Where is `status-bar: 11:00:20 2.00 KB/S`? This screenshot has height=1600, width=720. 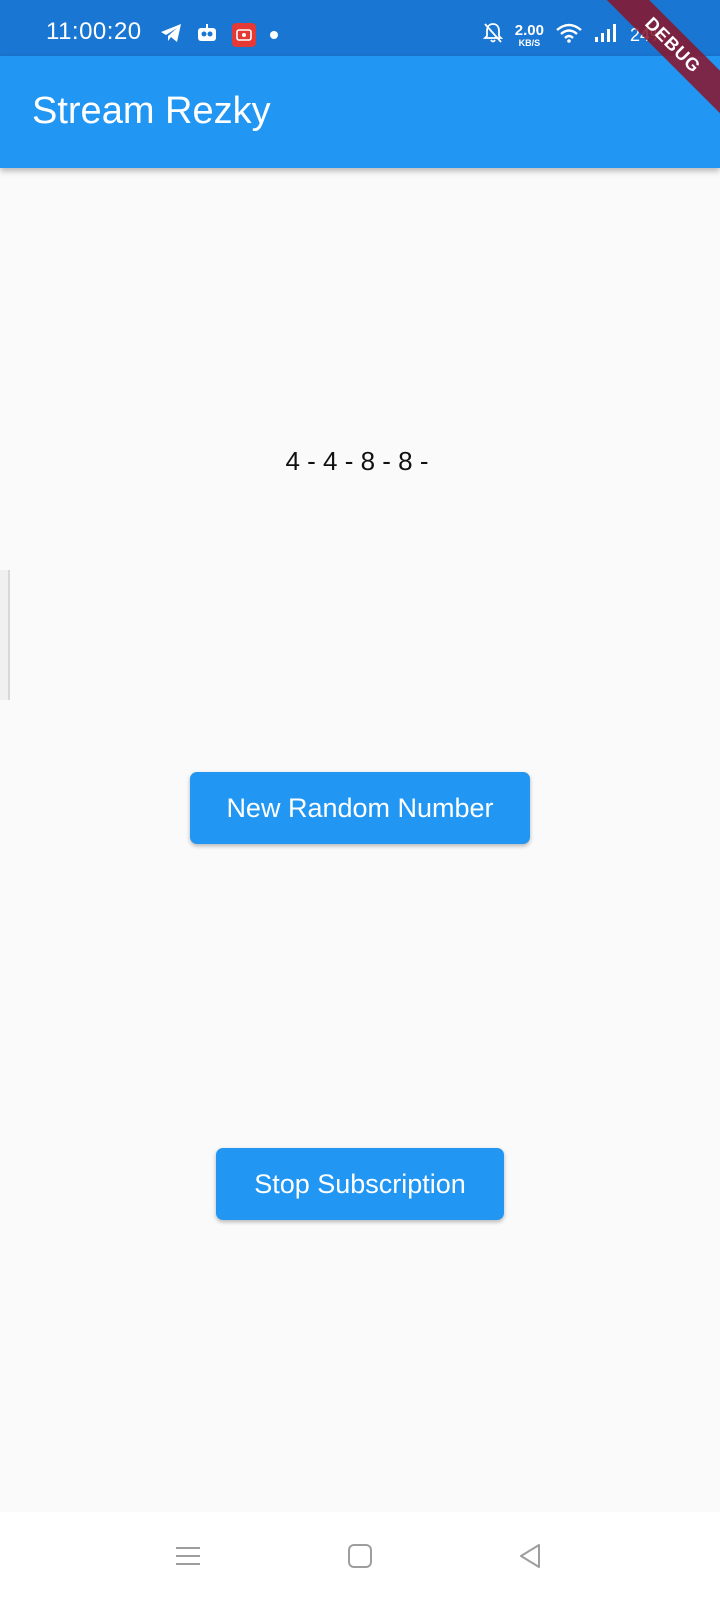 status-bar: 11:00:20 2.00 KB/S is located at coordinates (360, 28).